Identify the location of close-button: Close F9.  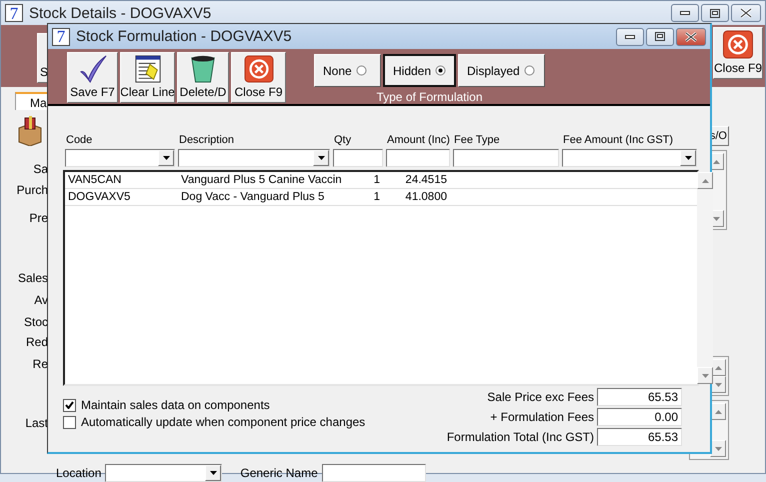
(738, 53).